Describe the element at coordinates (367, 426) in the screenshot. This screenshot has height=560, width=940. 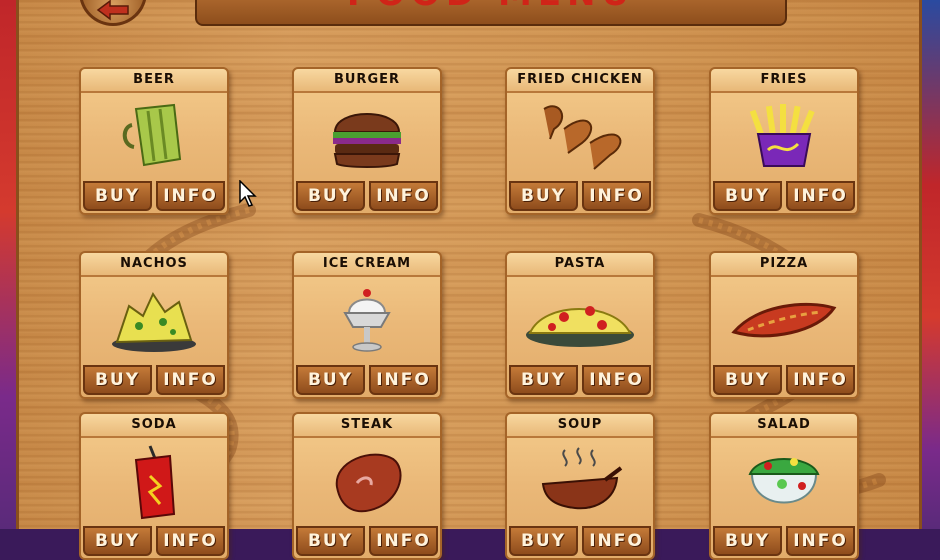
I see `item-name: STEAK` at that location.